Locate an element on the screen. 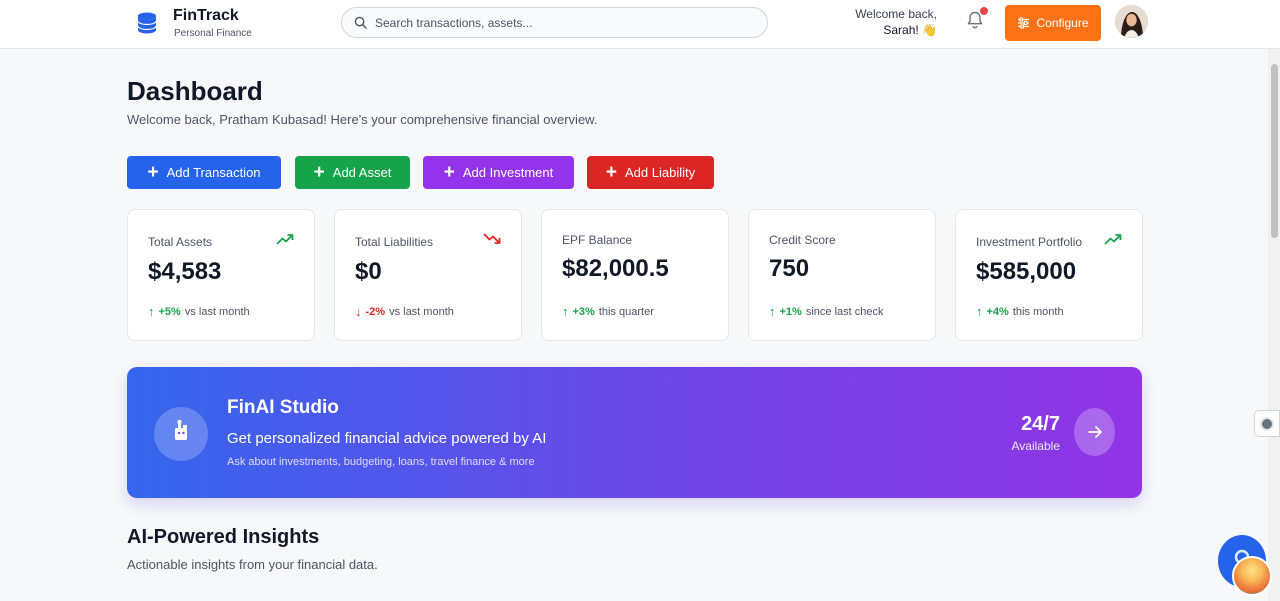  page-title: Dashboard is located at coordinates (195, 91).